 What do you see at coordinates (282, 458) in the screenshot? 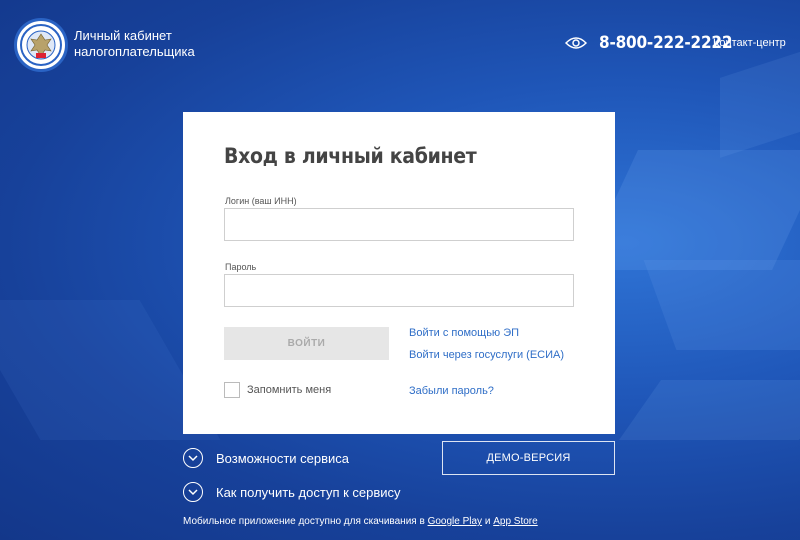
I see `features-label: Возможности сервиса` at bounding box center [282, 458].